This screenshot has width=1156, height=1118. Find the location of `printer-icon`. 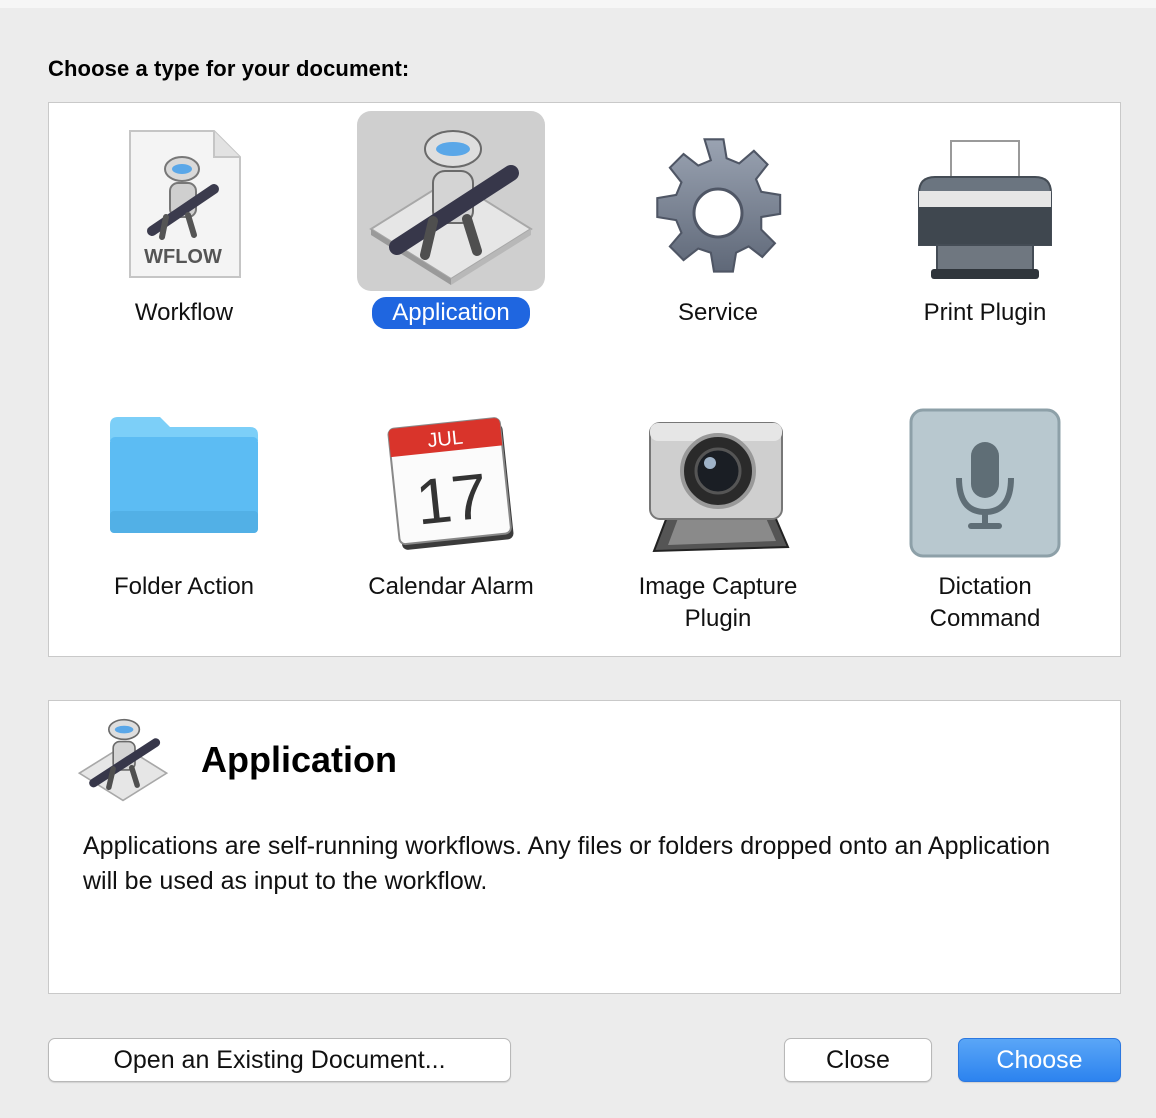

printer-icon is located at coordinates (985, 211).